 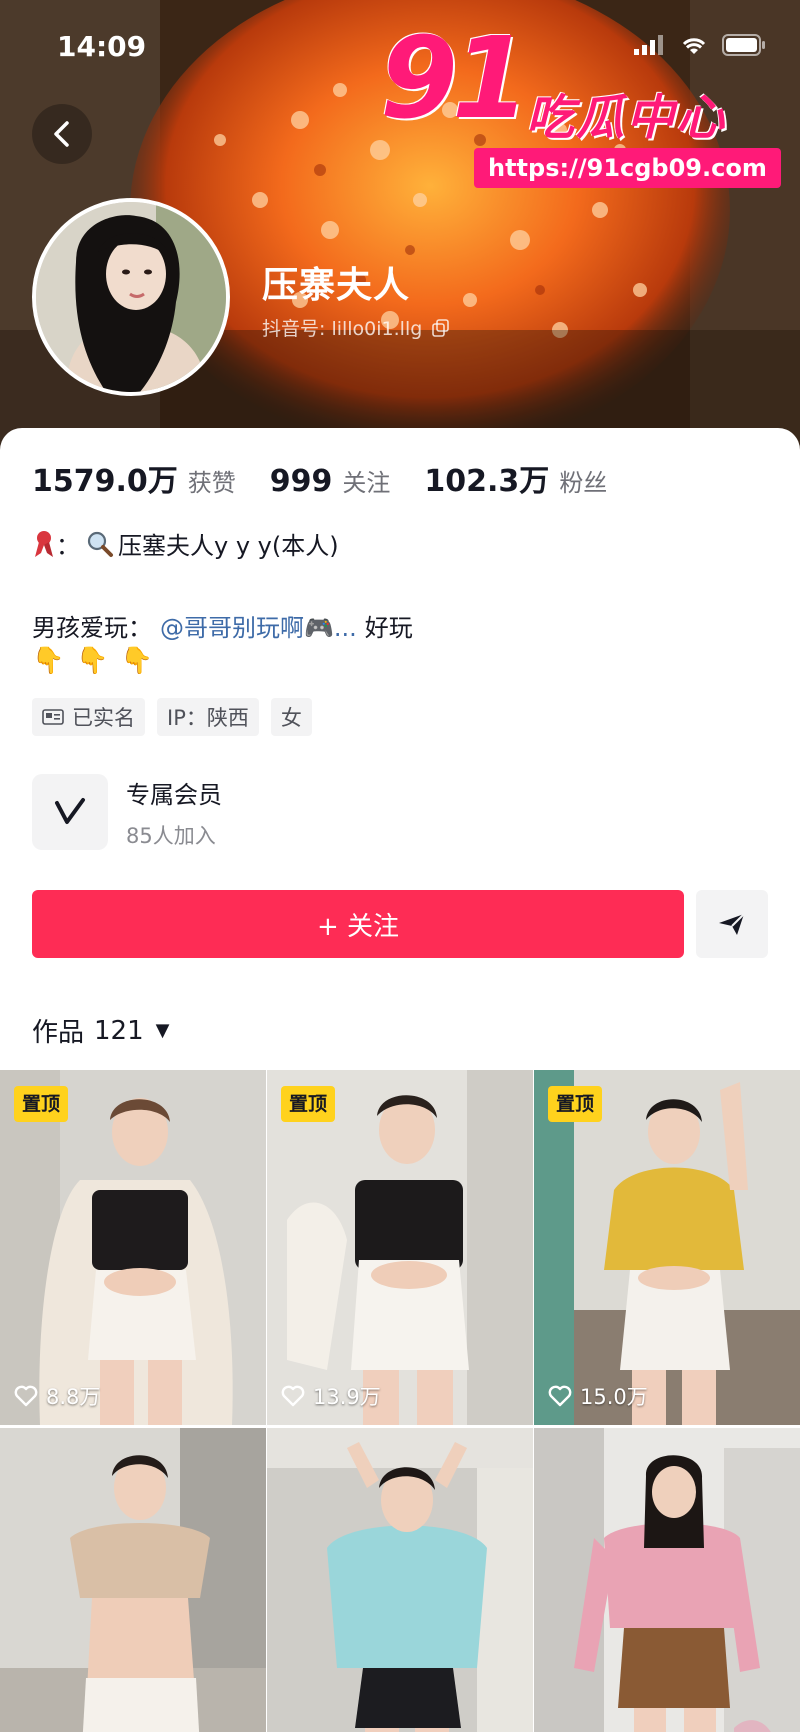 I want to click on tag-label: 已实名, so click(x=103, y=718).